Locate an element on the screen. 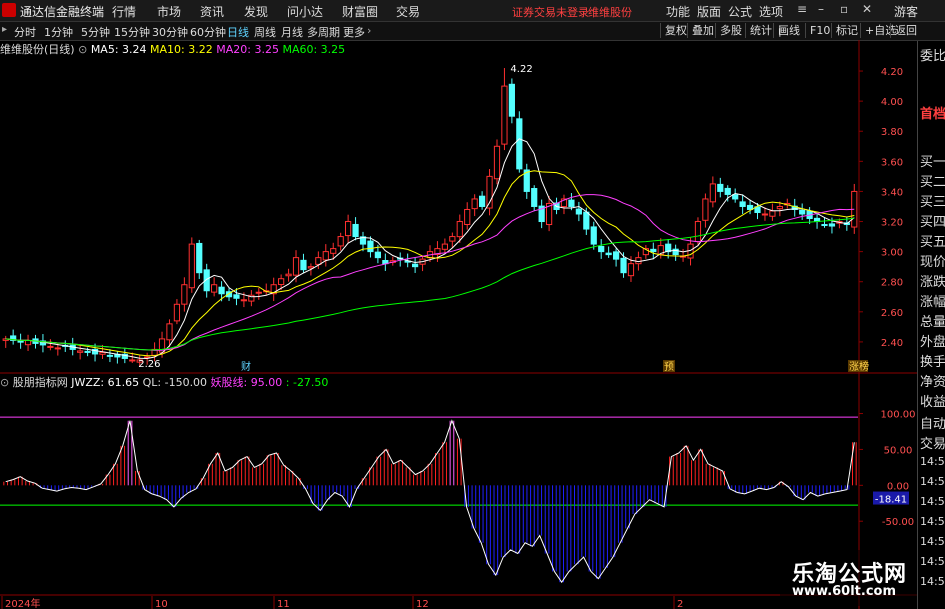 Image resolution: width=945 pixels, height=609 pixels. menu-icon: ≡ is located at coordinates (802, 9).